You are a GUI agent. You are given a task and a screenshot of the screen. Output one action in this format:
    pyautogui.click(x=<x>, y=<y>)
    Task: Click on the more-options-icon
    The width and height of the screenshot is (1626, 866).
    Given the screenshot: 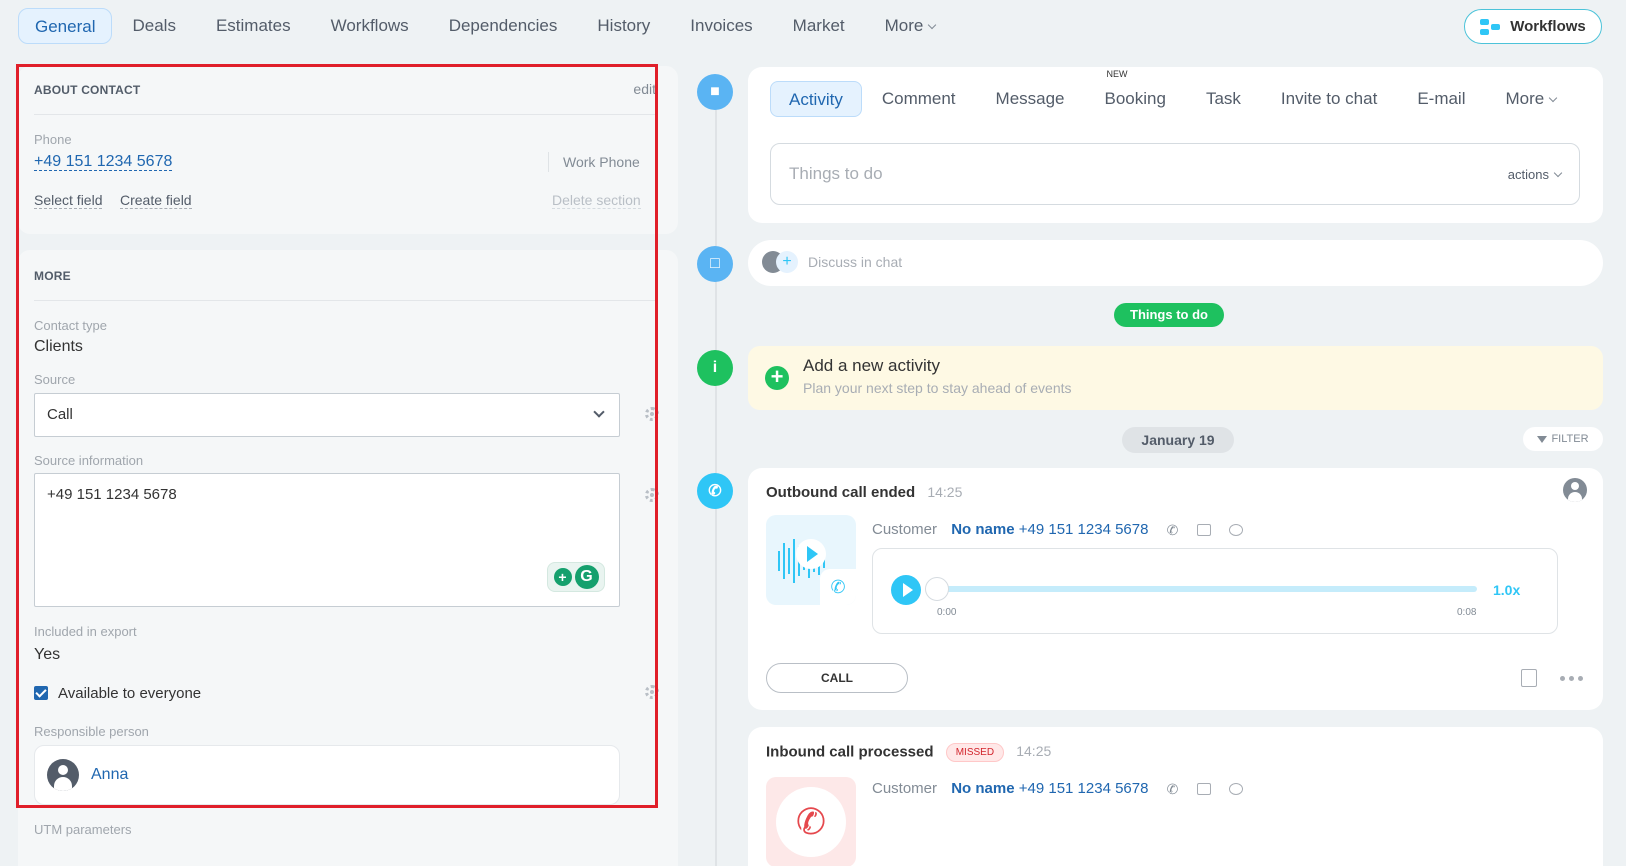 What is the action you would take?
    pyautogui.click(x=1571, y=678)
    